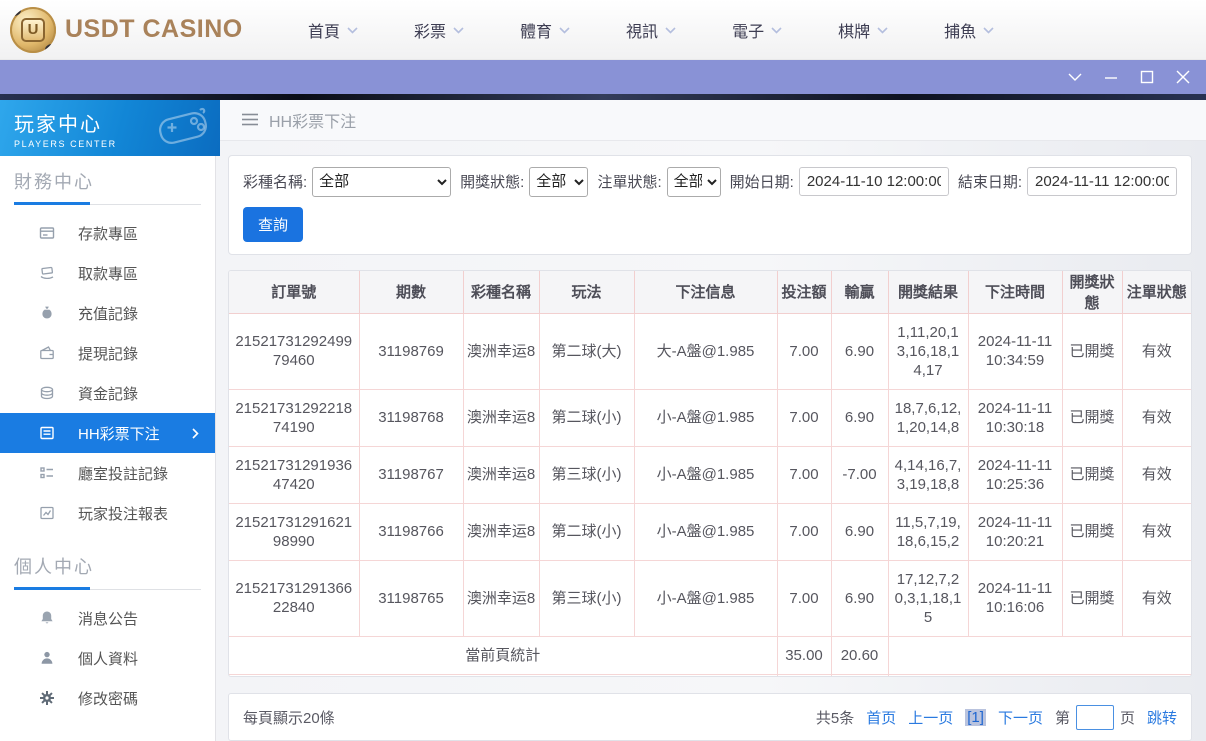 Image resolution: width=1206 pixels, height=741 pixels. Describe the element at coordinates (275, 183) in the screenshot. I see `lottery-select-label: 彩種名稱:` at that location.